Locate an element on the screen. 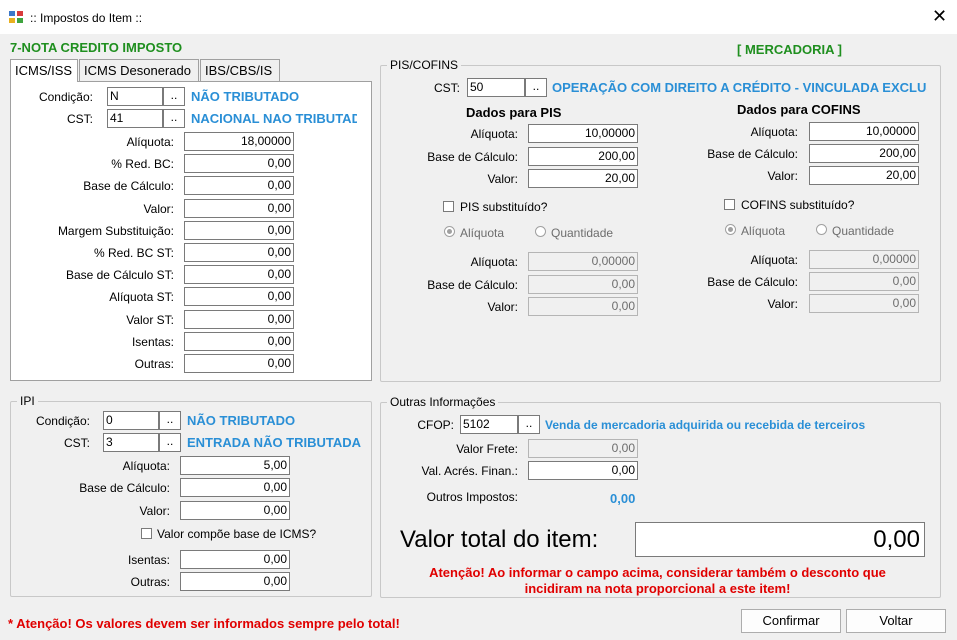  acres-input: 0,00 is located at coordinates (583, 470).